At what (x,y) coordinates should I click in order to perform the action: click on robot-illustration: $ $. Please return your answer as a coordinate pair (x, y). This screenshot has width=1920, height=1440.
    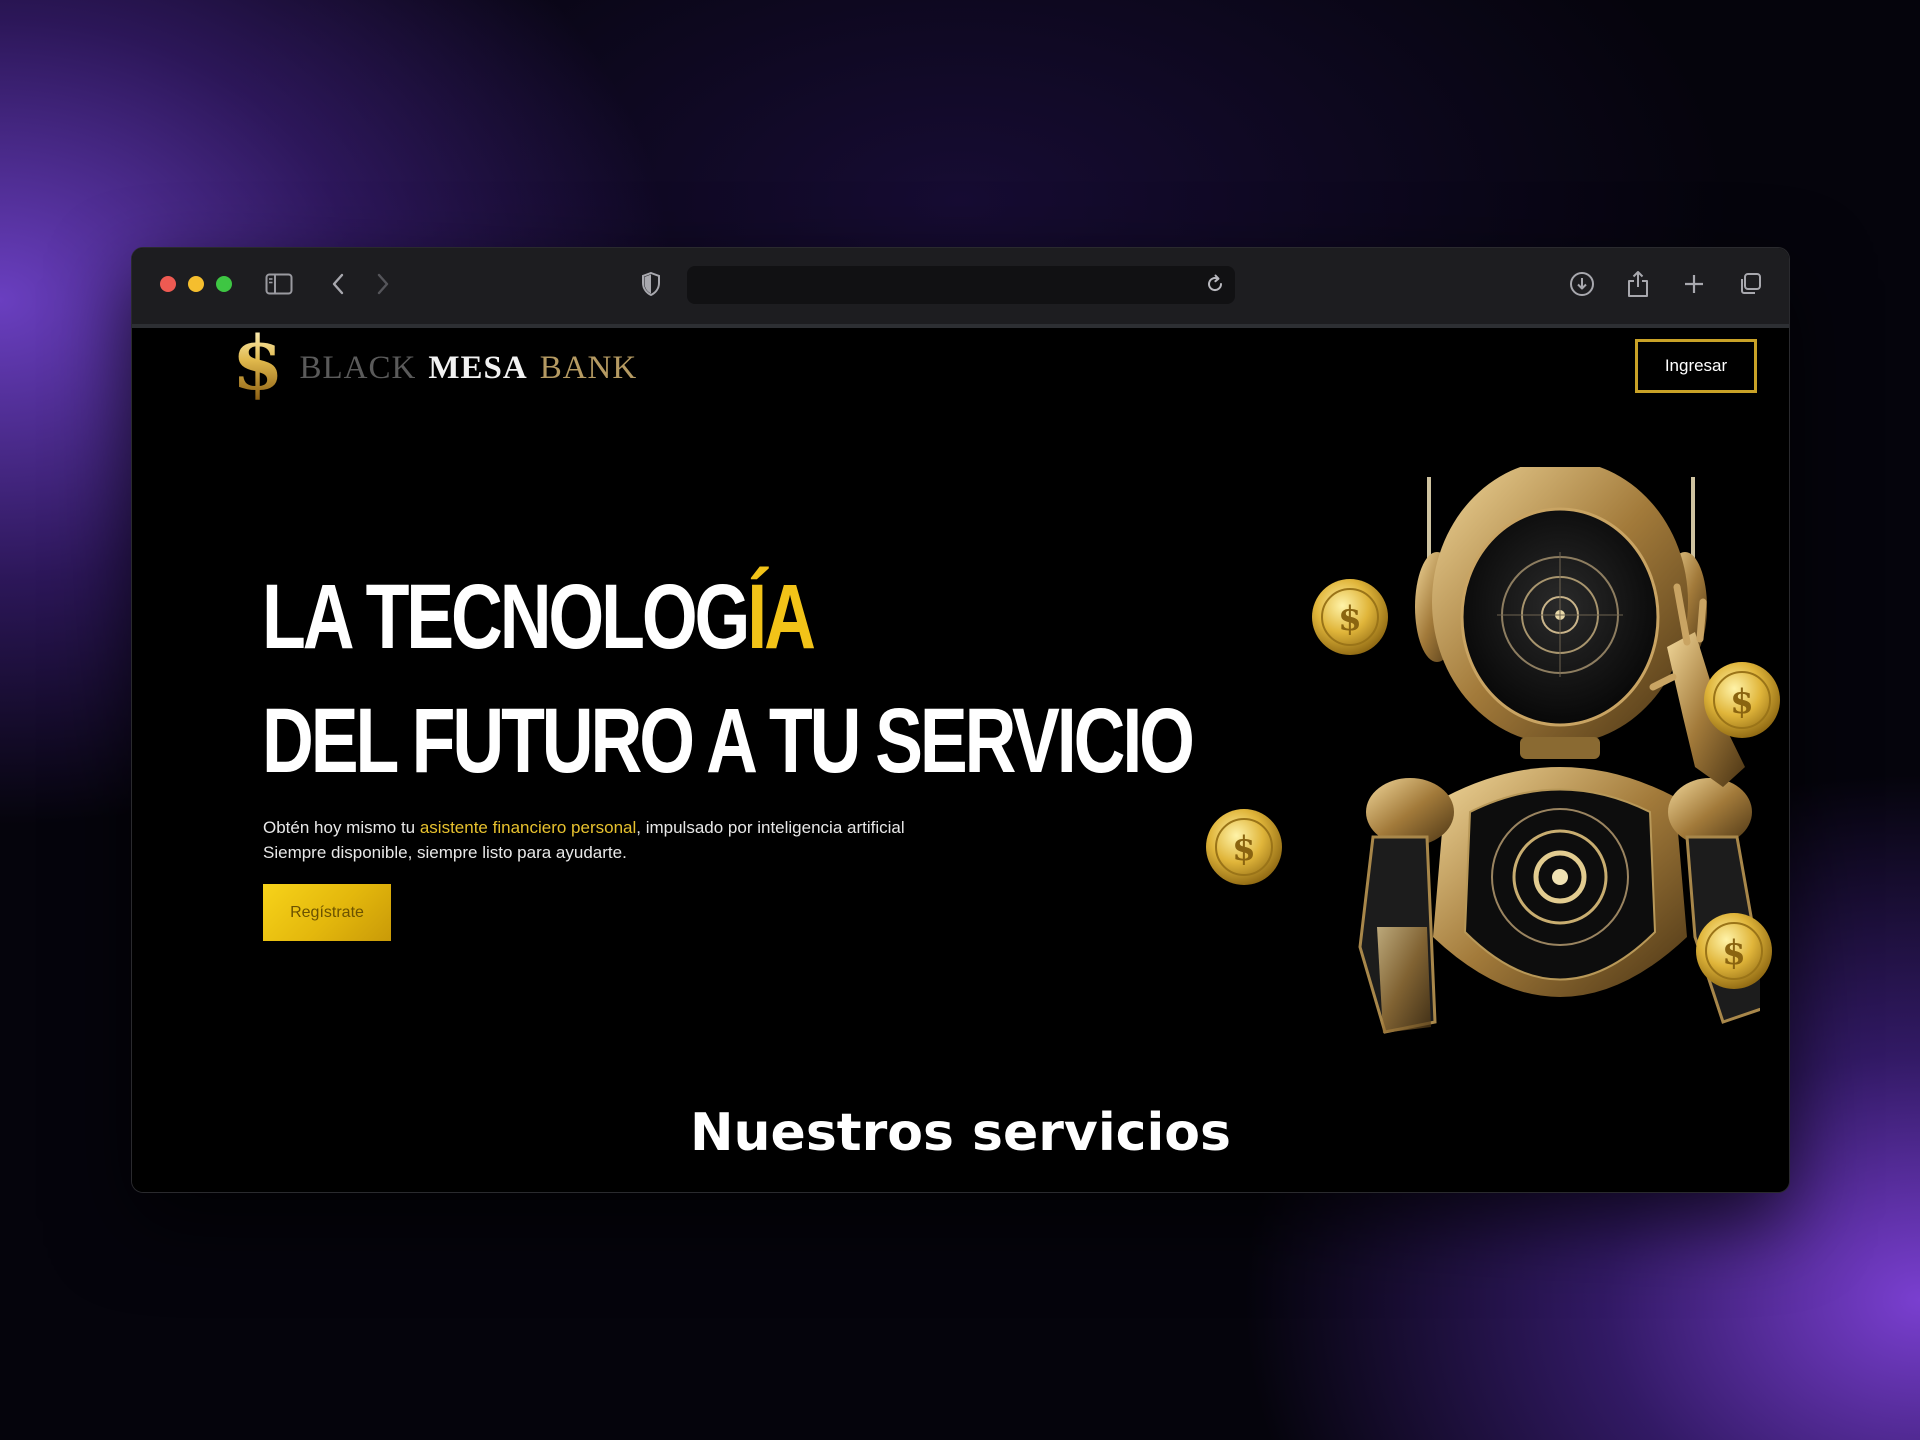
    Looking at the image, I should click on (1483, 750).